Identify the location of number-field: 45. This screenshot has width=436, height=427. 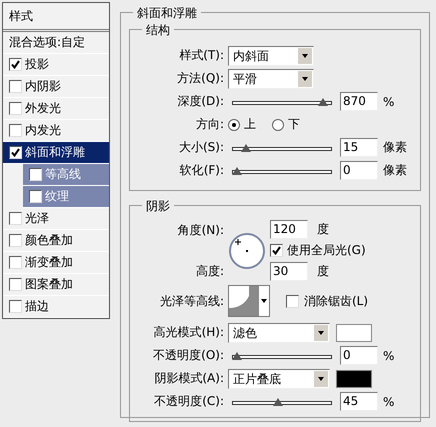
(359, 401).